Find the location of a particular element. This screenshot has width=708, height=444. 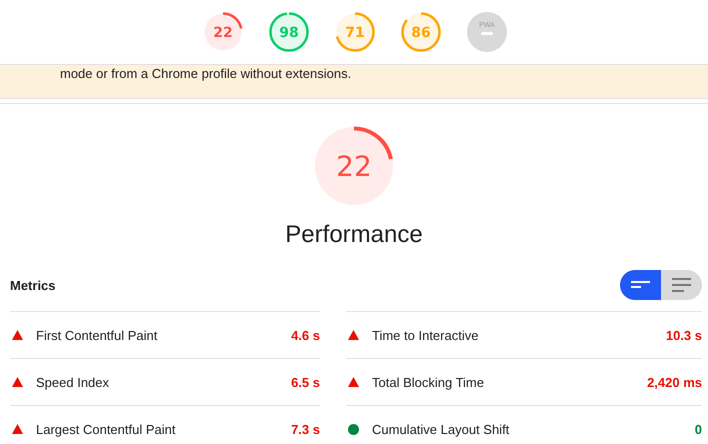

category-title: Performance is located at coordinates (354, 235).